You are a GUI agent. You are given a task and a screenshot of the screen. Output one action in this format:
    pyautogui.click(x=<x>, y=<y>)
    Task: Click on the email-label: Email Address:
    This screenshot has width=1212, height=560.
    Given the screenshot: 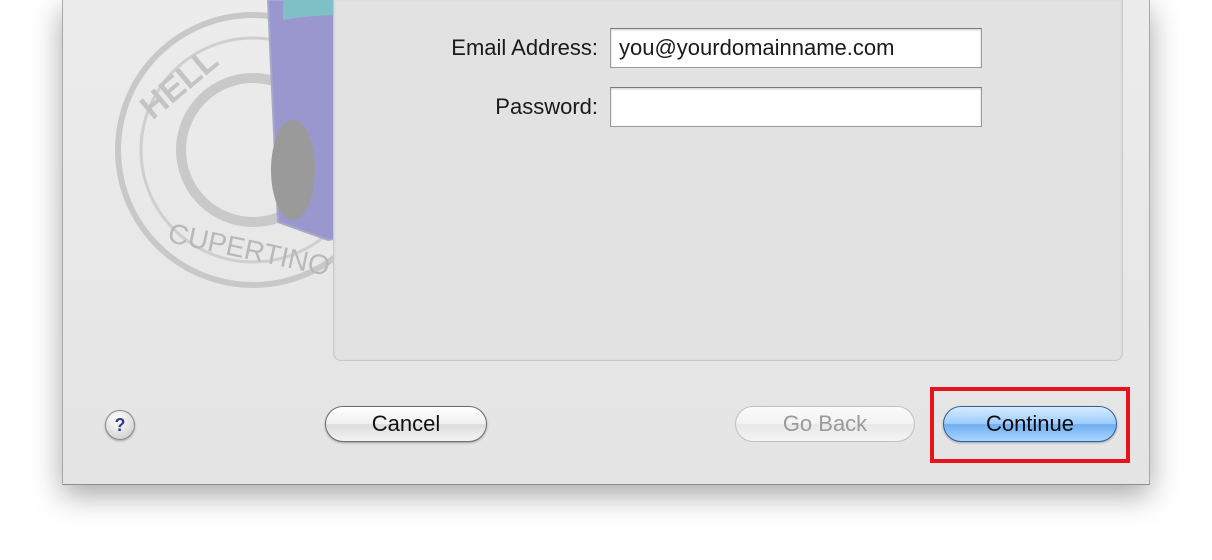 What is the action you would take?
    pyautogui.click(x=524, y=47)
    